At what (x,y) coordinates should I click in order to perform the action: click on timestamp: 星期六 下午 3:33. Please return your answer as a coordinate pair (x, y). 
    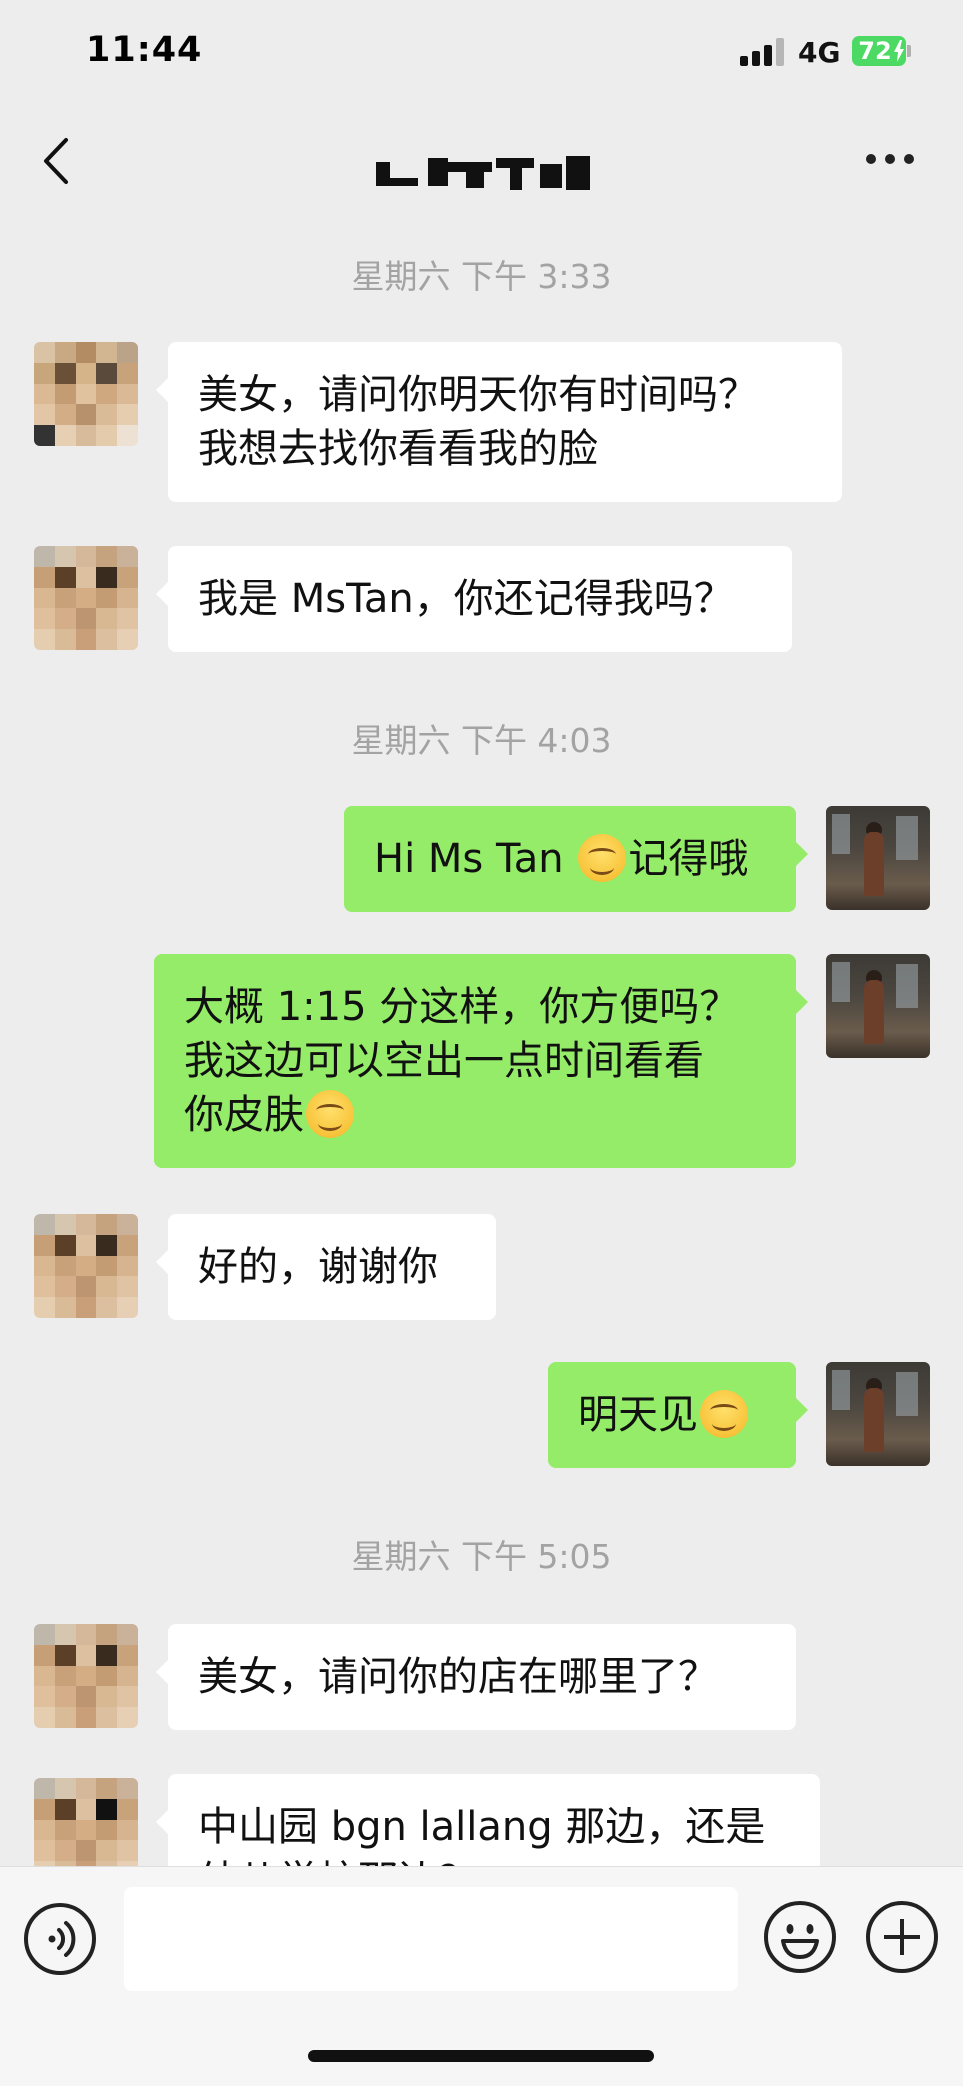
    Looking at the image, I should click on (481, 276).